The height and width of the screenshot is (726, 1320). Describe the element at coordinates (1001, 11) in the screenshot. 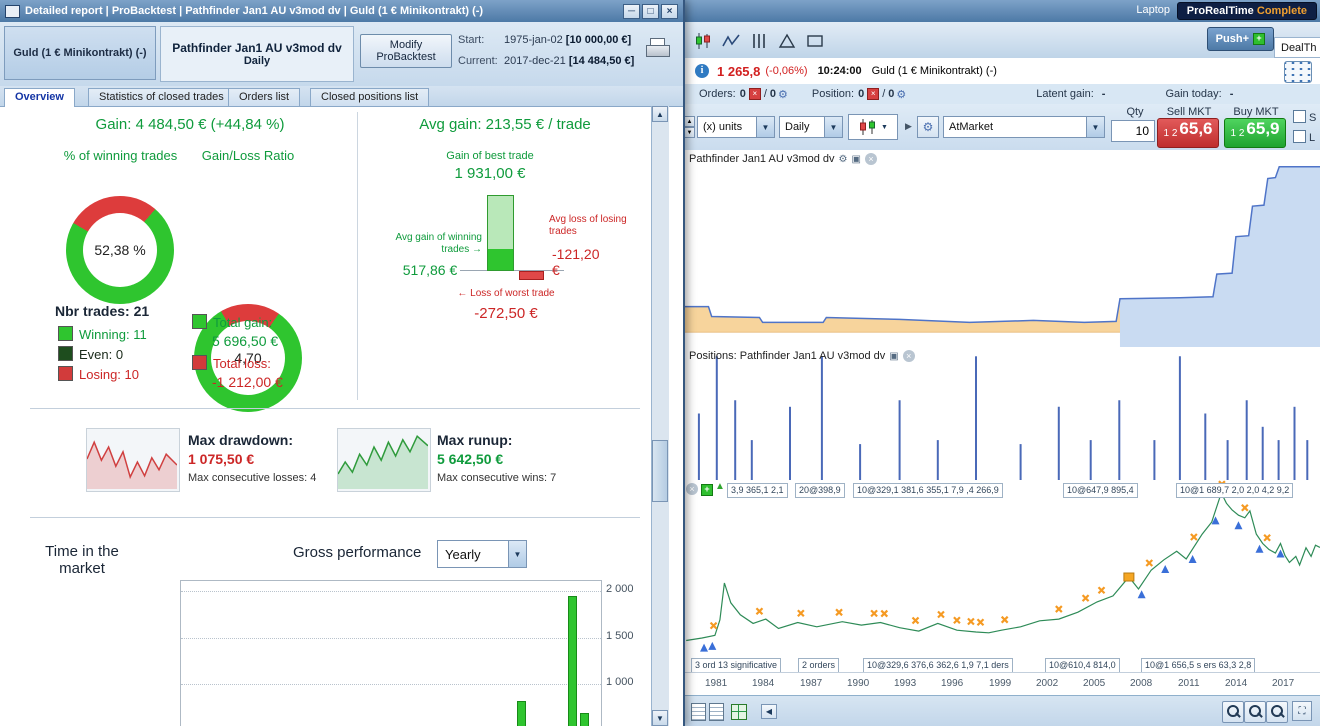

I see `app-titlebar: Laptop ProRealTime Complete` at that location.